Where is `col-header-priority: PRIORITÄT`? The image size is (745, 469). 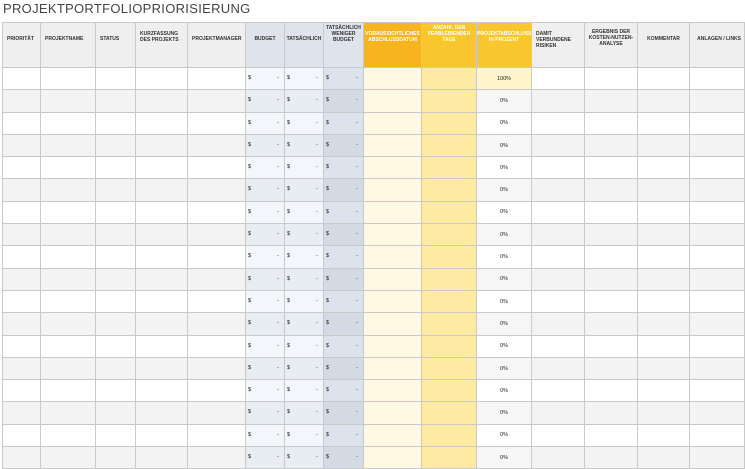
col-header-priority: PRIORITÄT is located at coordinates (21, 45).